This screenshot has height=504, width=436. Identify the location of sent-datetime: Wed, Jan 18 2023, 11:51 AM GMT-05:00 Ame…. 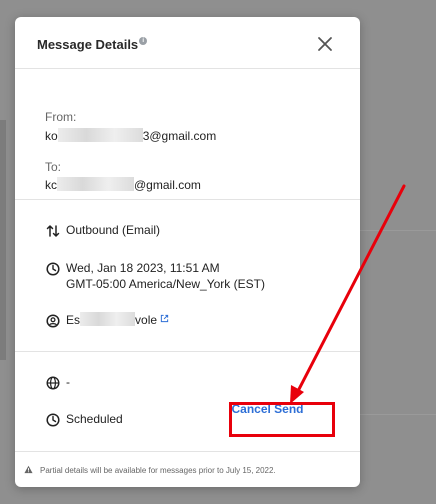
(165, 276).